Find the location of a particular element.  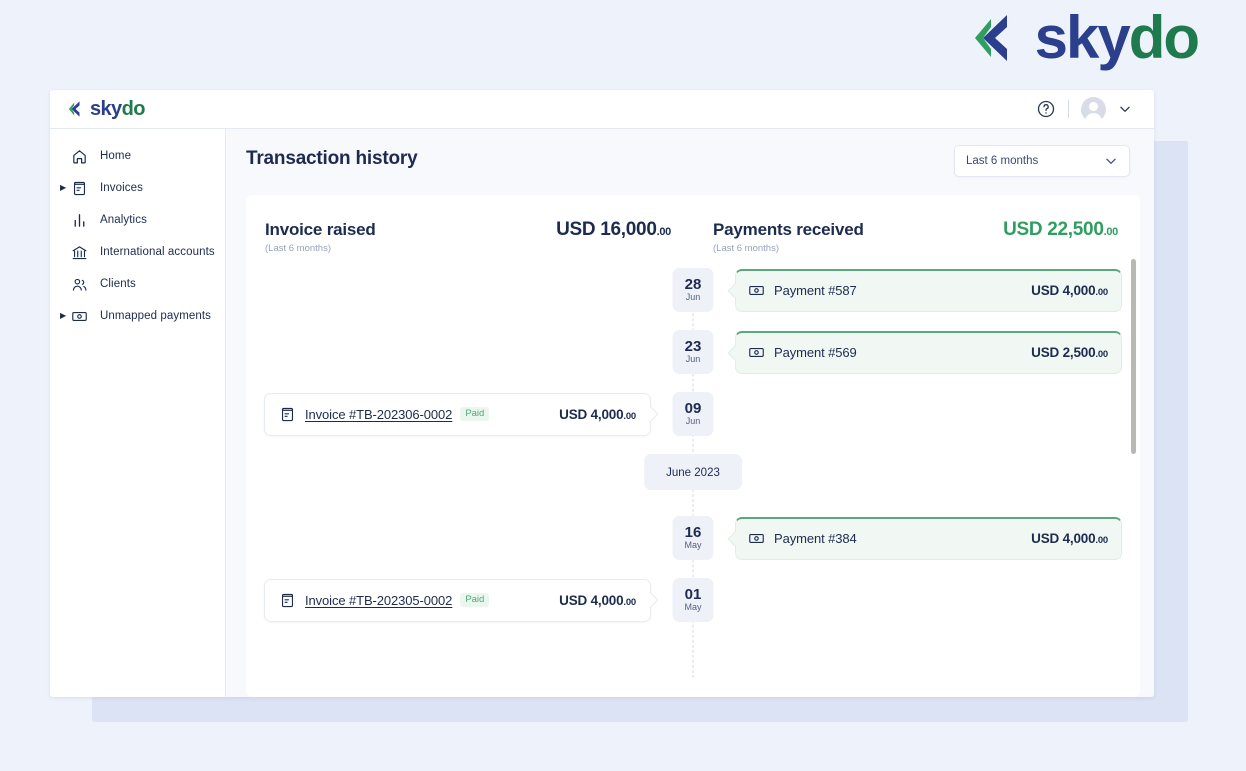

date-badge: 23 Jun is located at coordinates (693, 352).